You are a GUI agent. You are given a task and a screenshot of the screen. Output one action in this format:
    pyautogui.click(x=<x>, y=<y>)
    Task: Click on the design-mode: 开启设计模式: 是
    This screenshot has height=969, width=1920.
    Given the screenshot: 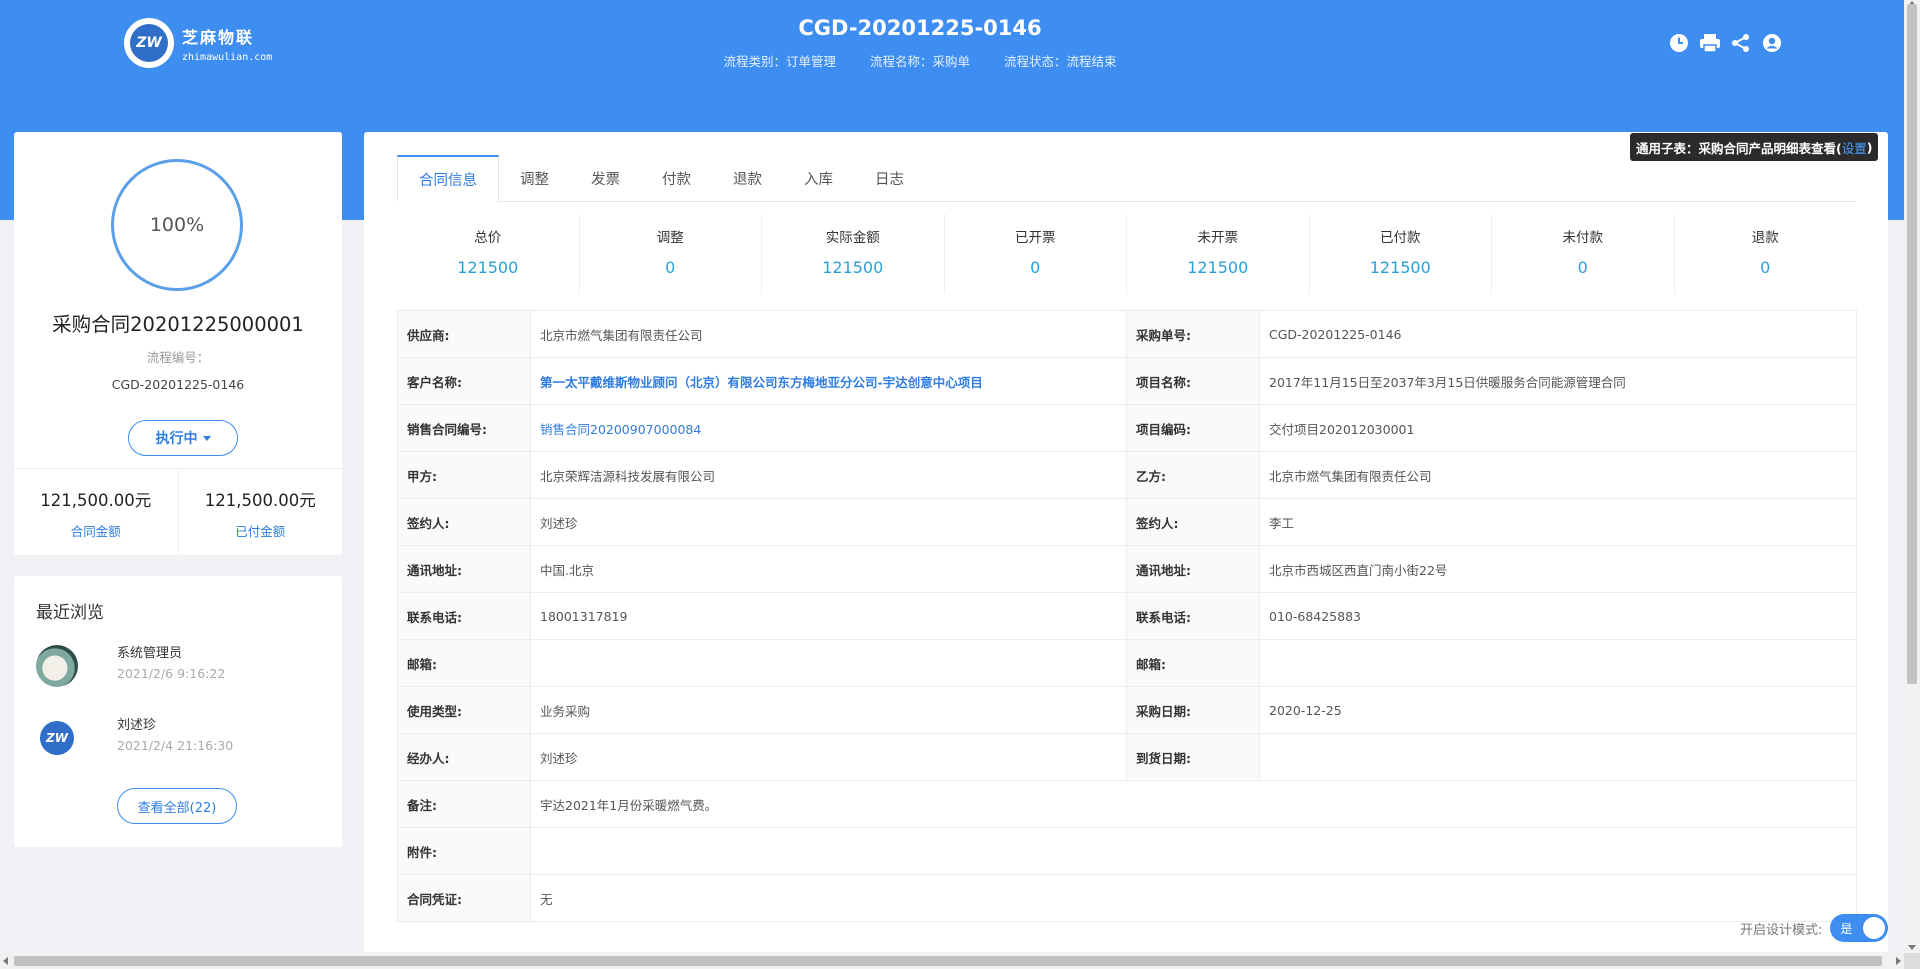 What is the action you would take?
    pyautogui.click(x=1814, y=928)
    